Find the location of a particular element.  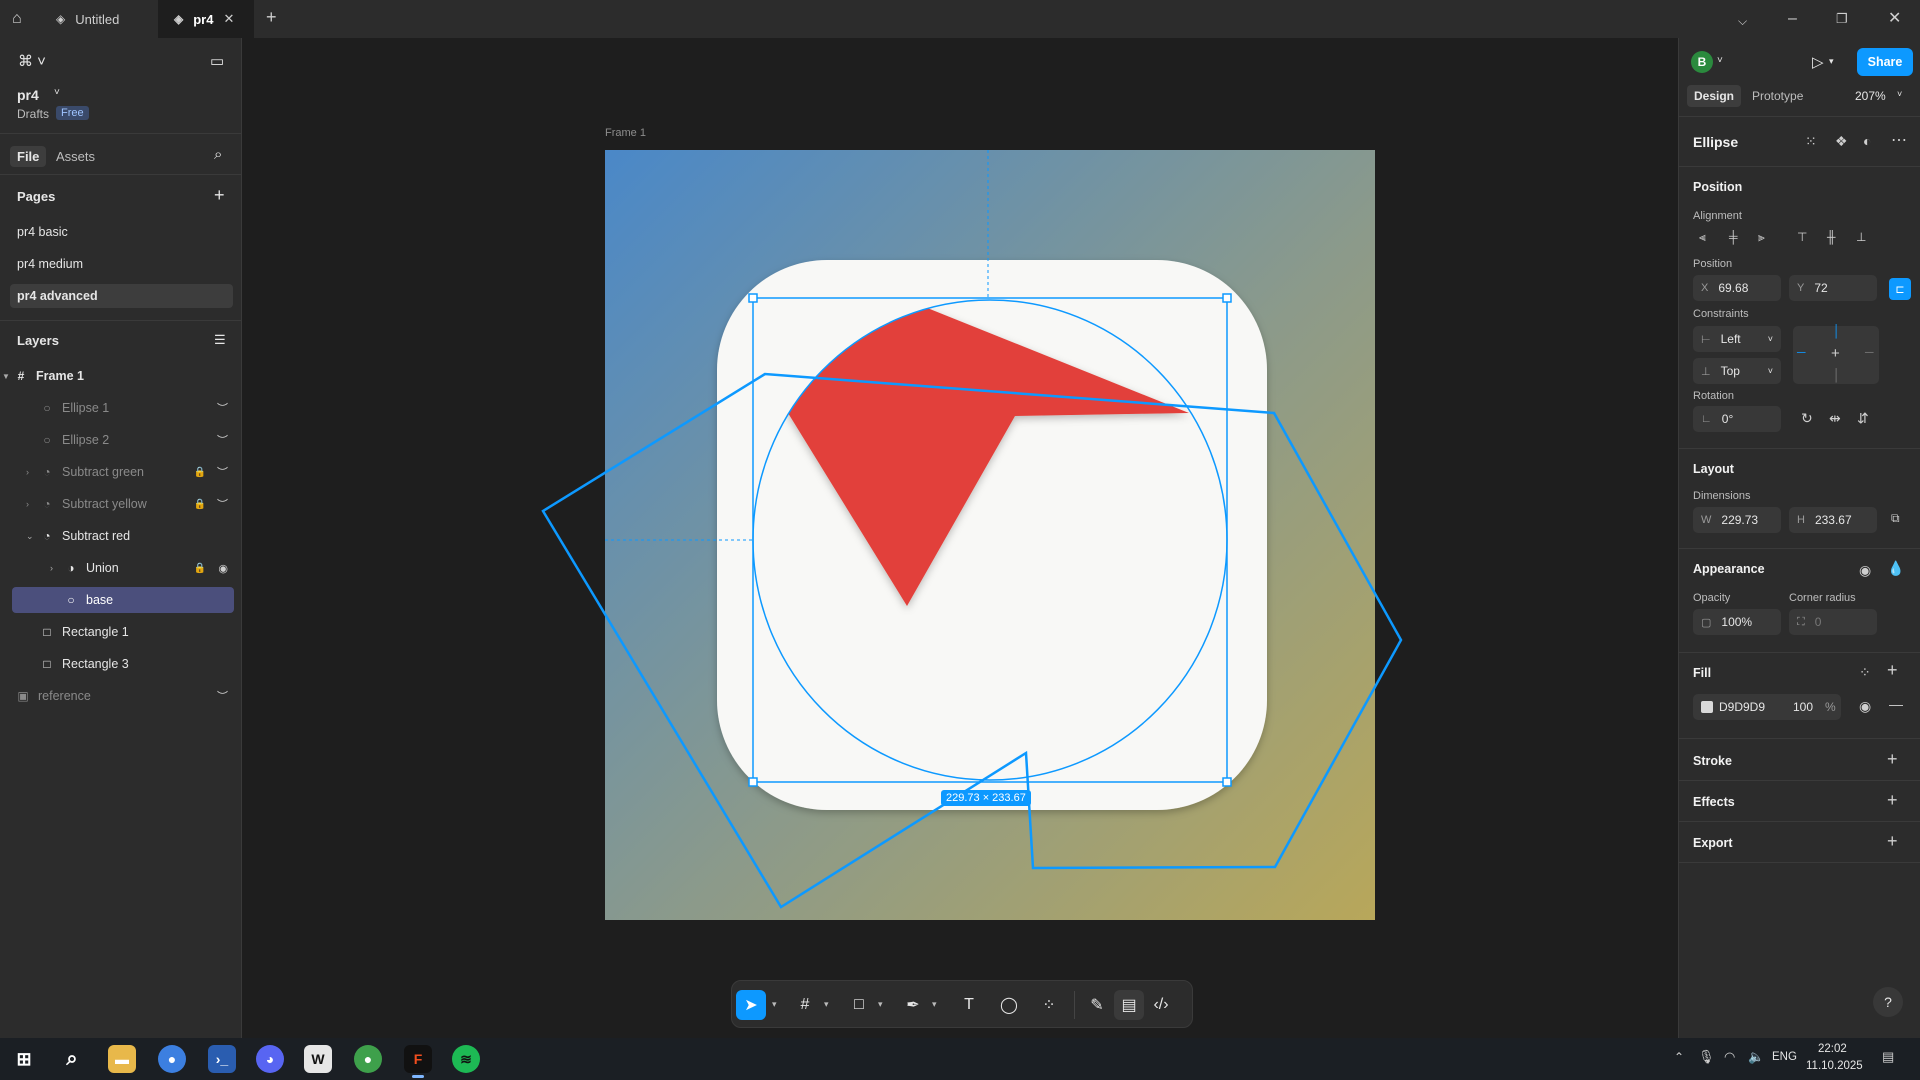

page-item-selected: pr4 advanced is located at coordinates (121, 296).